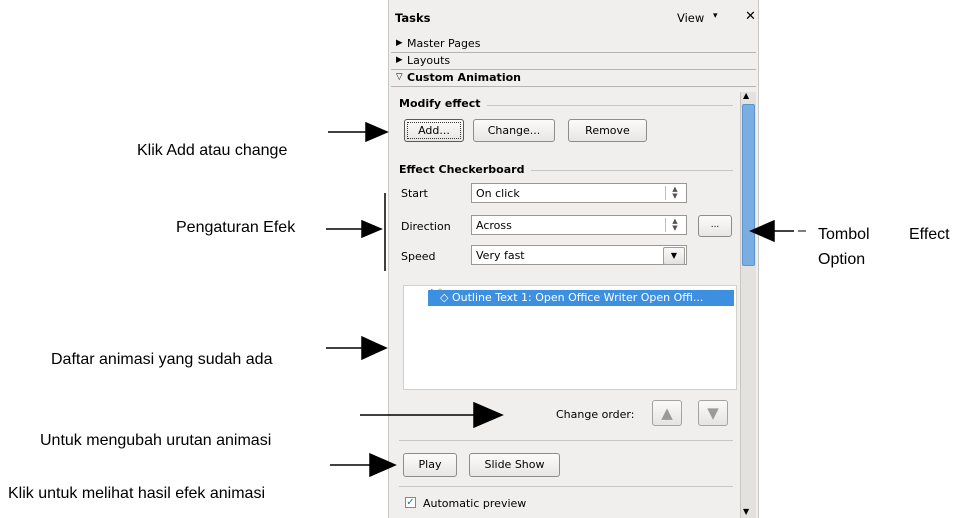  What do you see at coordinates (475, 503) in the screenshot?
I see `automatic-preview-label: Automatic preview` at bounding box center [475, 503].